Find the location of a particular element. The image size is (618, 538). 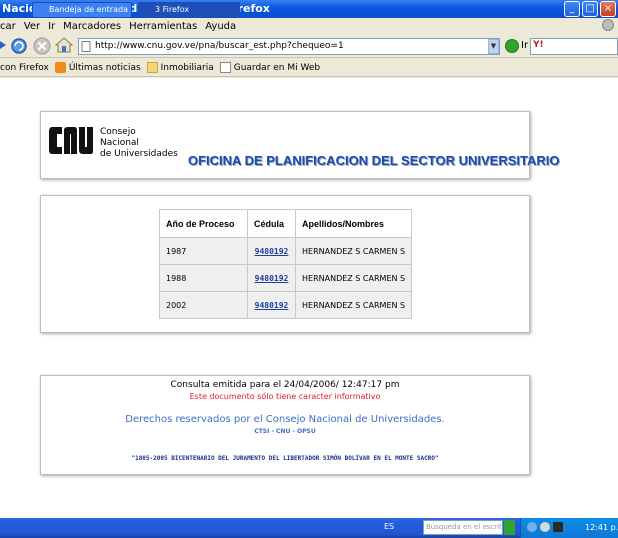

folder-icon is located at coordinates (152, 67).